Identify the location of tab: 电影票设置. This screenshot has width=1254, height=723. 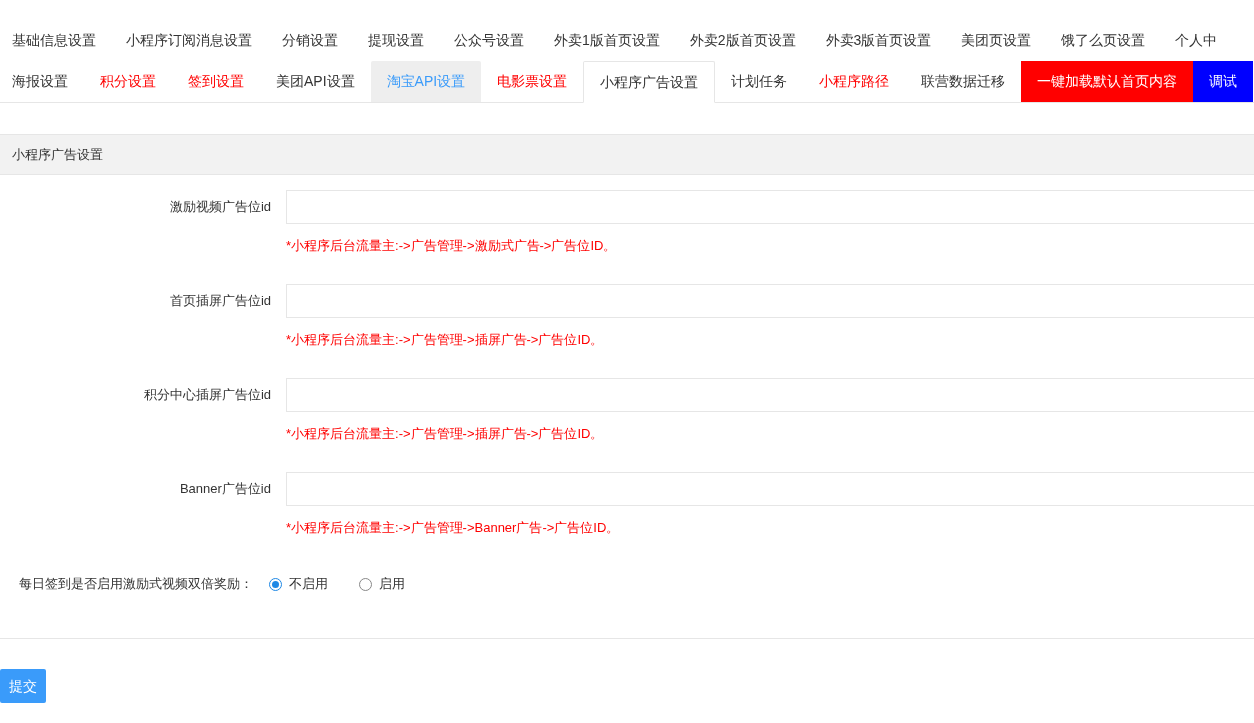
(532, 81).